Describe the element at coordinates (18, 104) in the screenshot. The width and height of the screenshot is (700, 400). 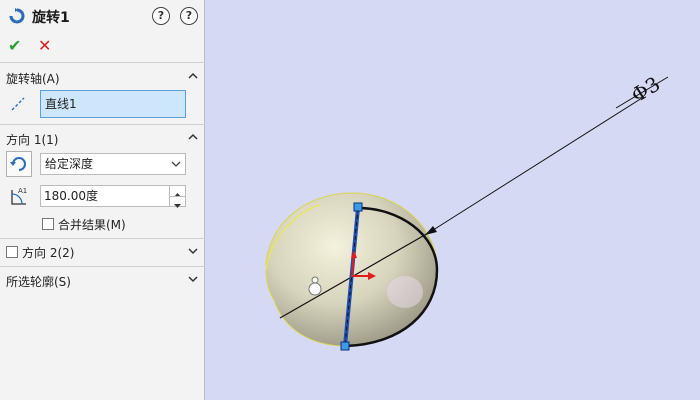
I see `line-axis-icon` at that location.